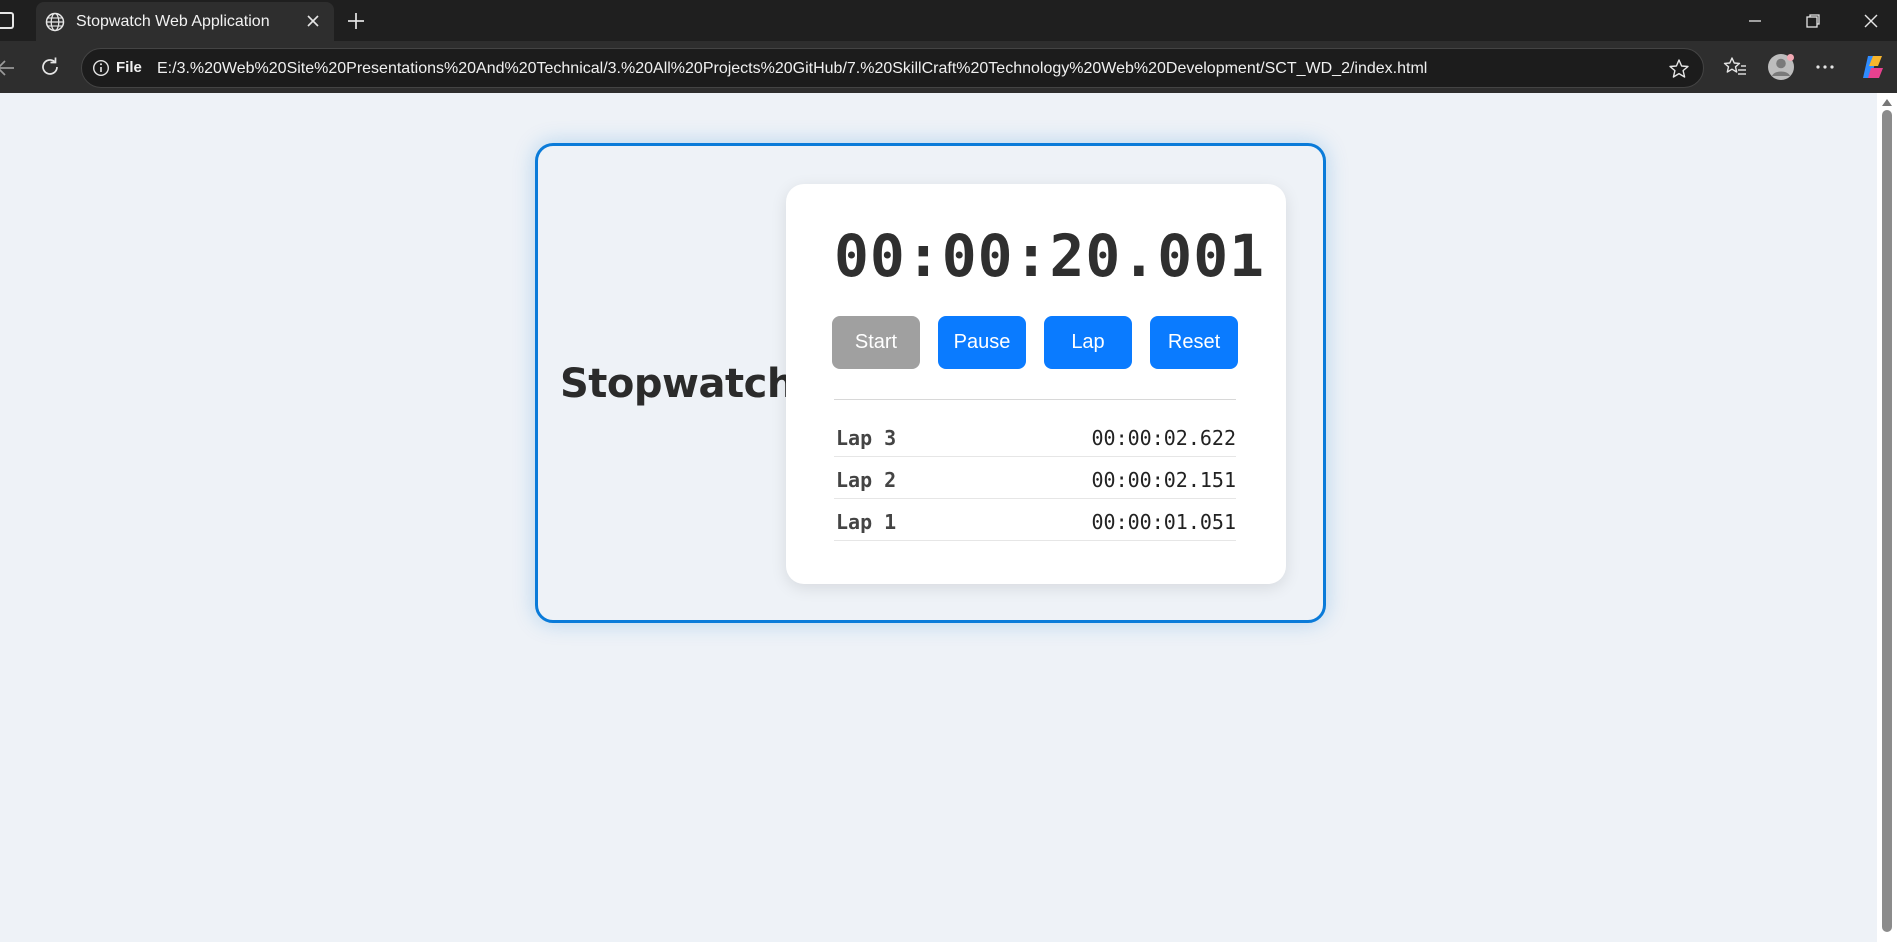 This screenshot has height=942, width=1897. I want to click on more-options-icon, so click(1825, 67).